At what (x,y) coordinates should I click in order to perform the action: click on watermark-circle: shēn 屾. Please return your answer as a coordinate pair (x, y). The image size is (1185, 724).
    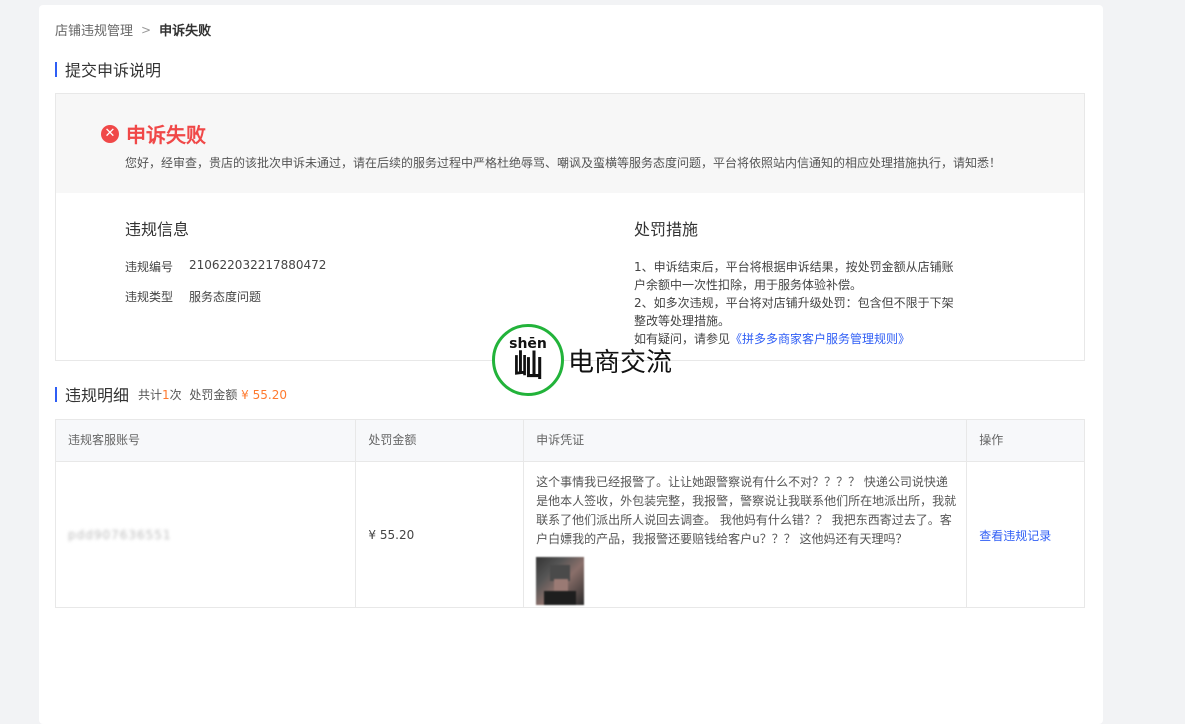
    Looking at the image, I should click on (528, 360).